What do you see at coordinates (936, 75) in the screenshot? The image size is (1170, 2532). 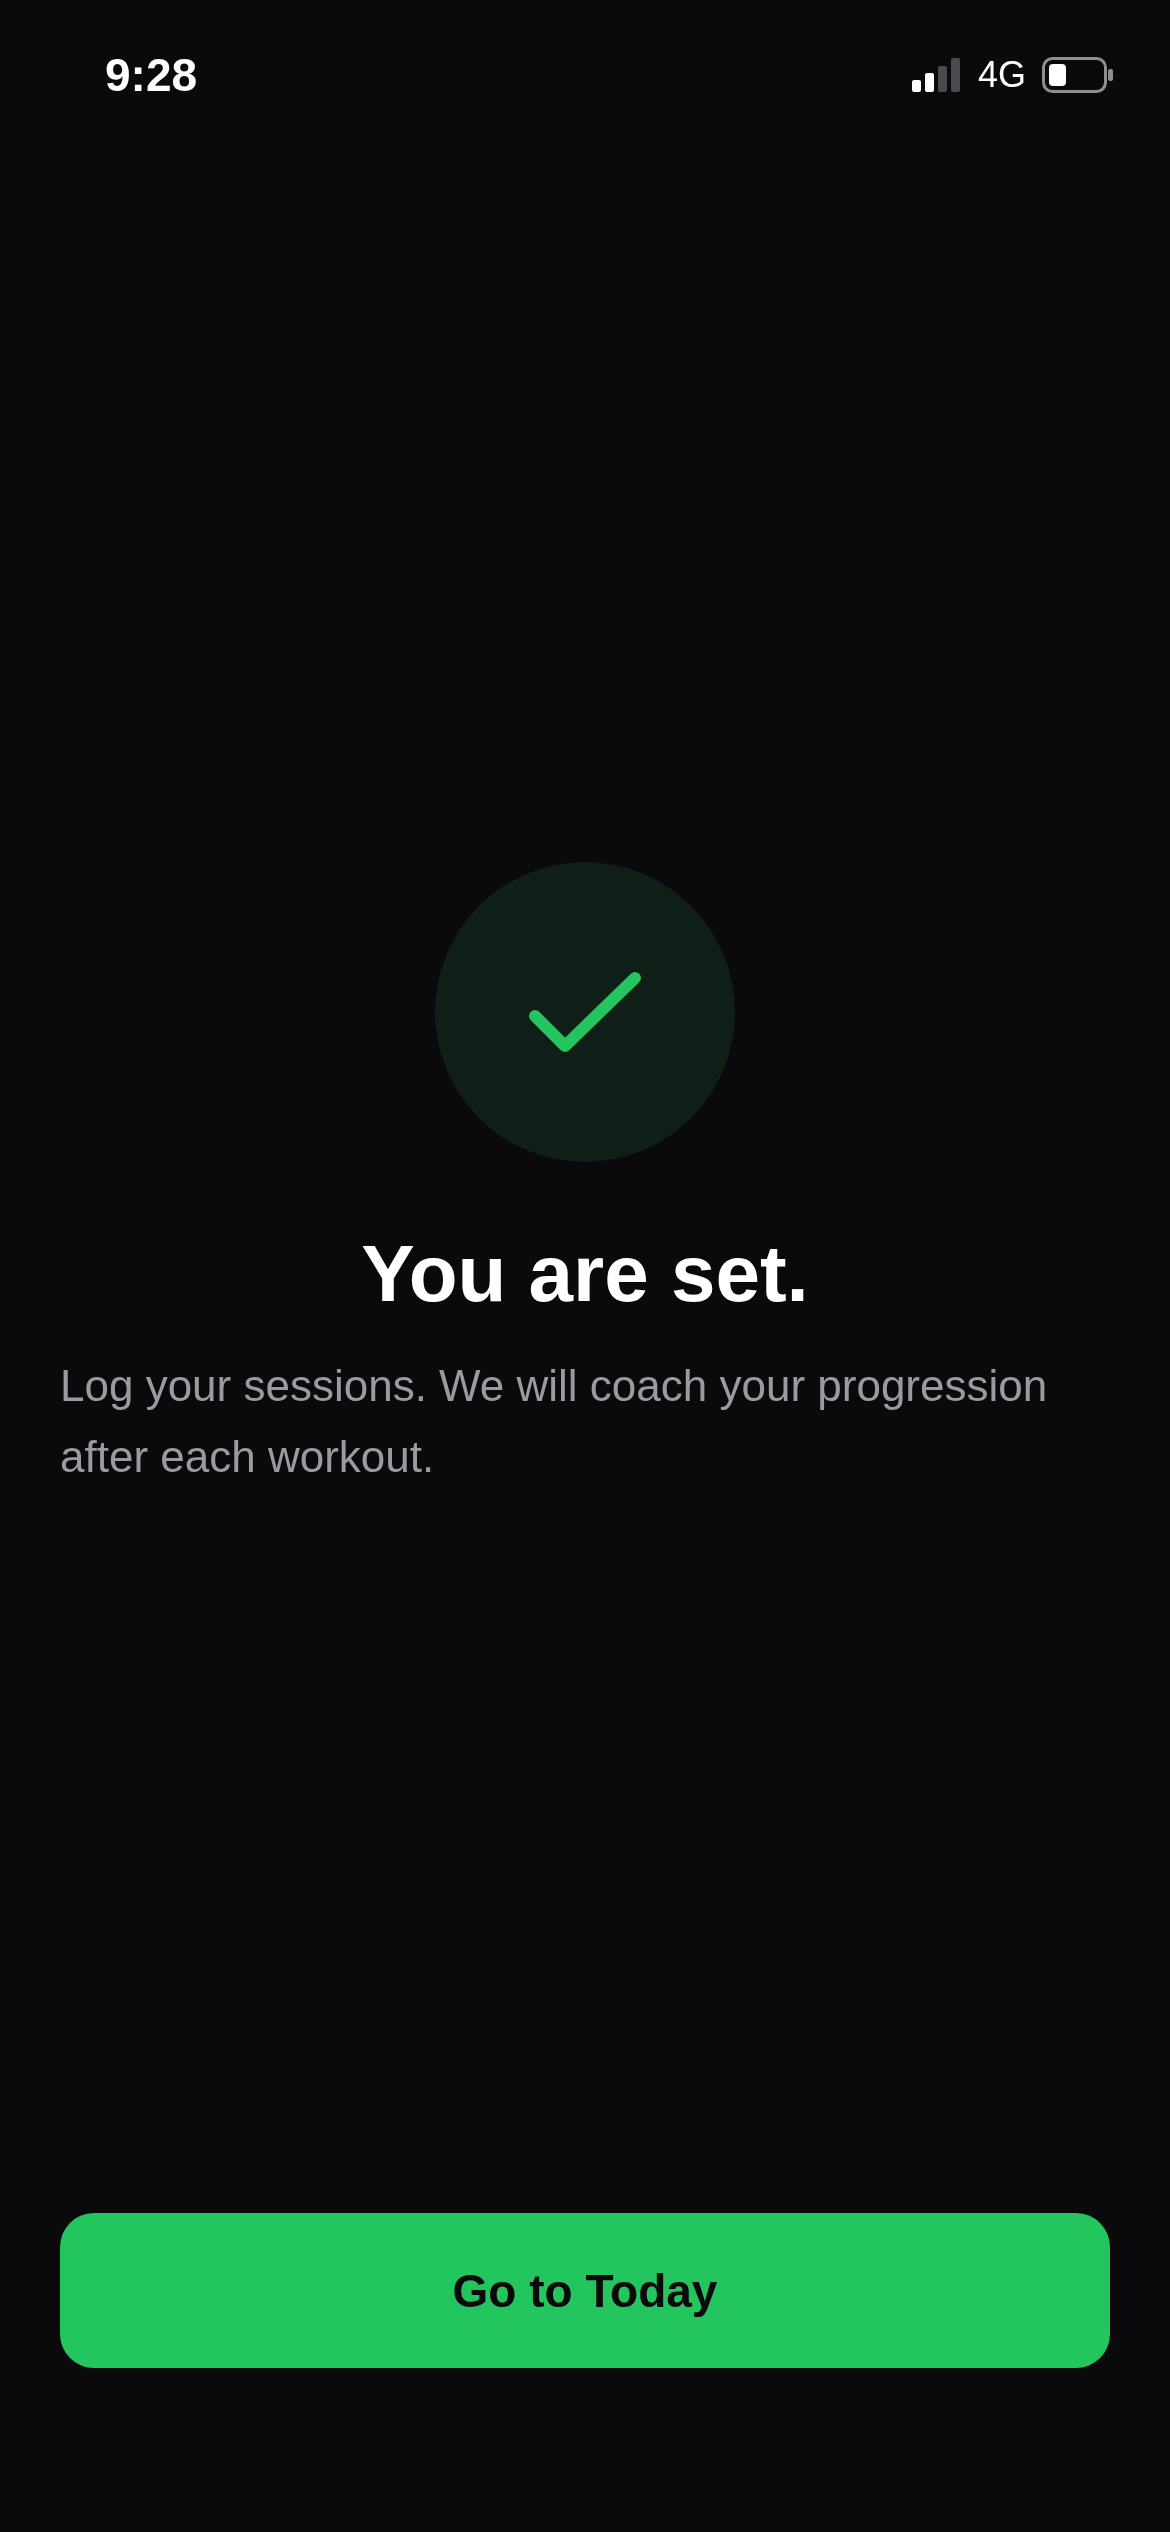 I see `signal-icon` at bounding box center [936, 75].